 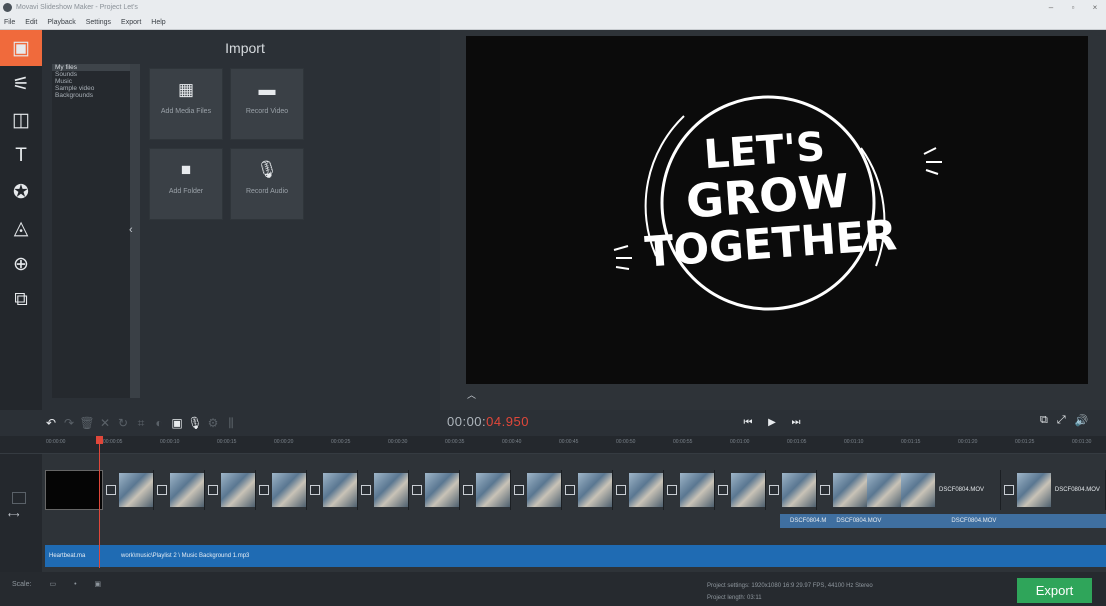 I want to click on cut-icon: ✕, so click(x=105, y=423).